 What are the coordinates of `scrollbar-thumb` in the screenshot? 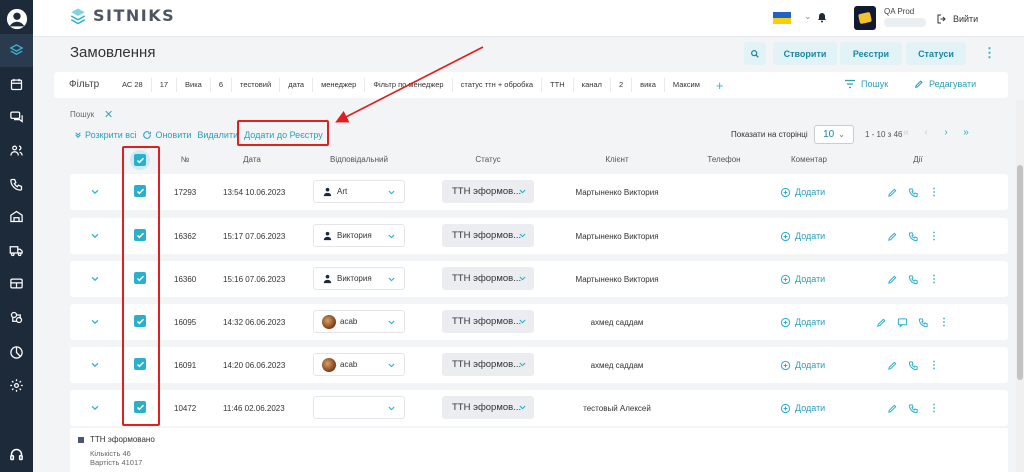 It's located at (1020, 272).